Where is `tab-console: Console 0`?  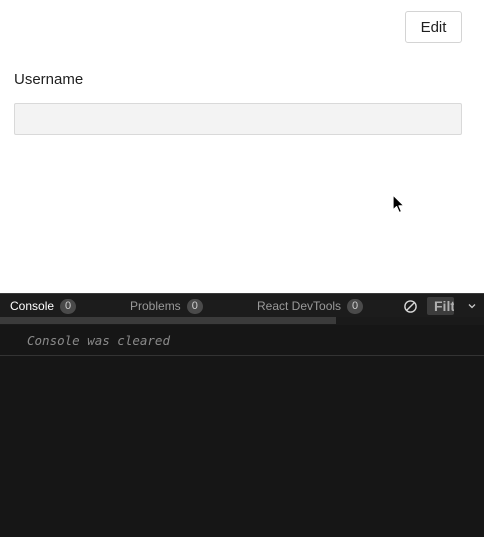 tab-console: Console 0 is located at coordinates (43, 306).